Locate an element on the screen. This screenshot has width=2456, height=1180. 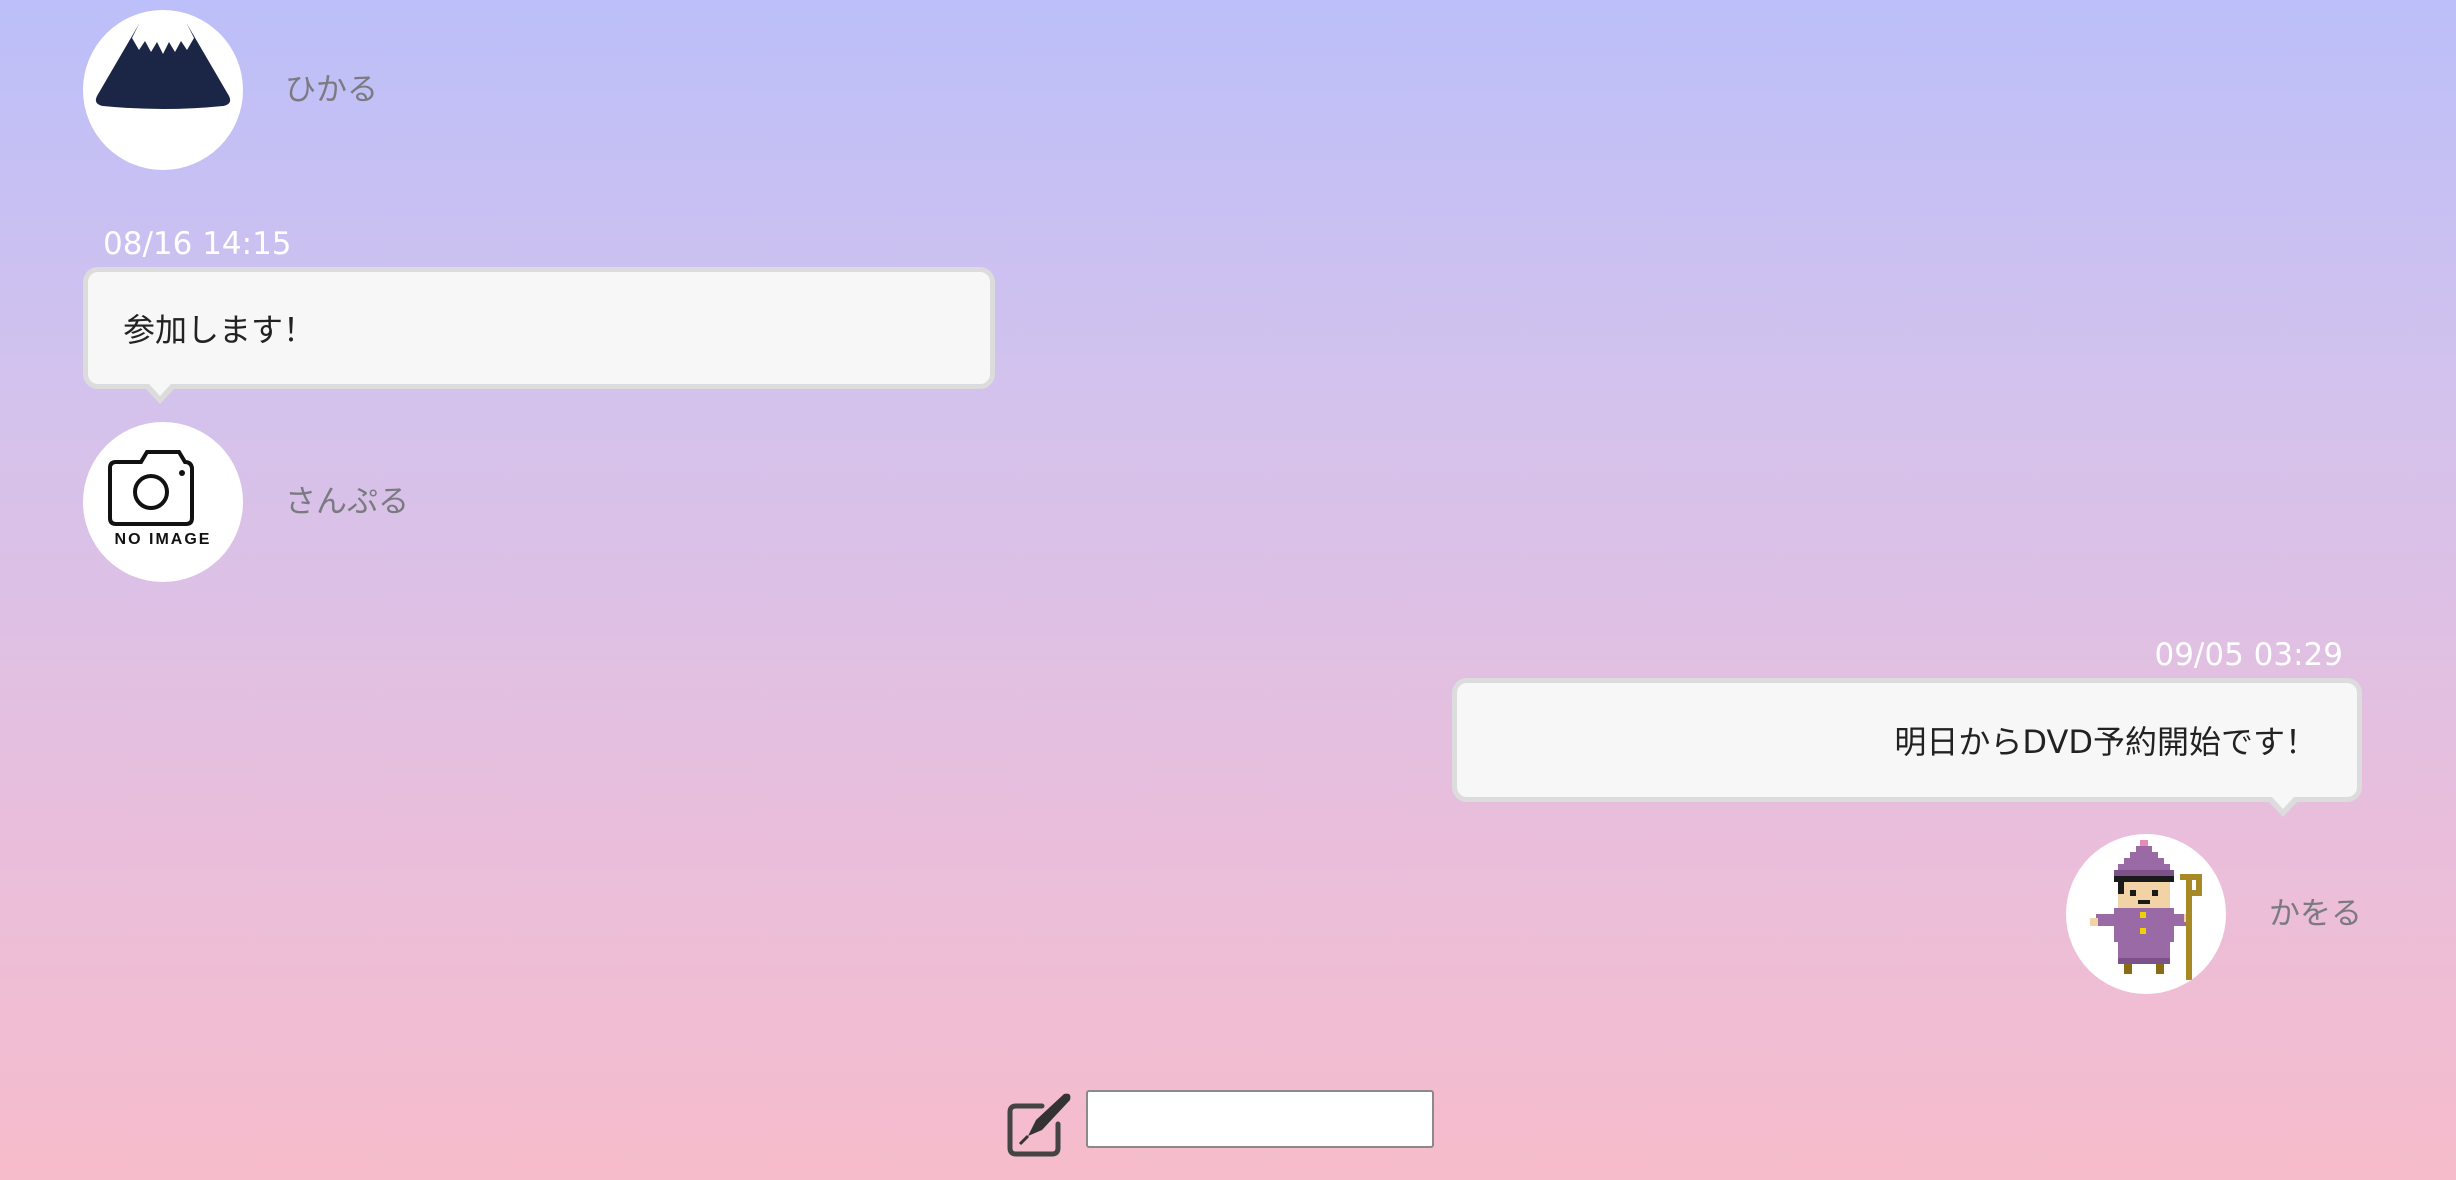
message-bubble: 明日からDVD予約開始です！ is located at coordinates (1907, 740).